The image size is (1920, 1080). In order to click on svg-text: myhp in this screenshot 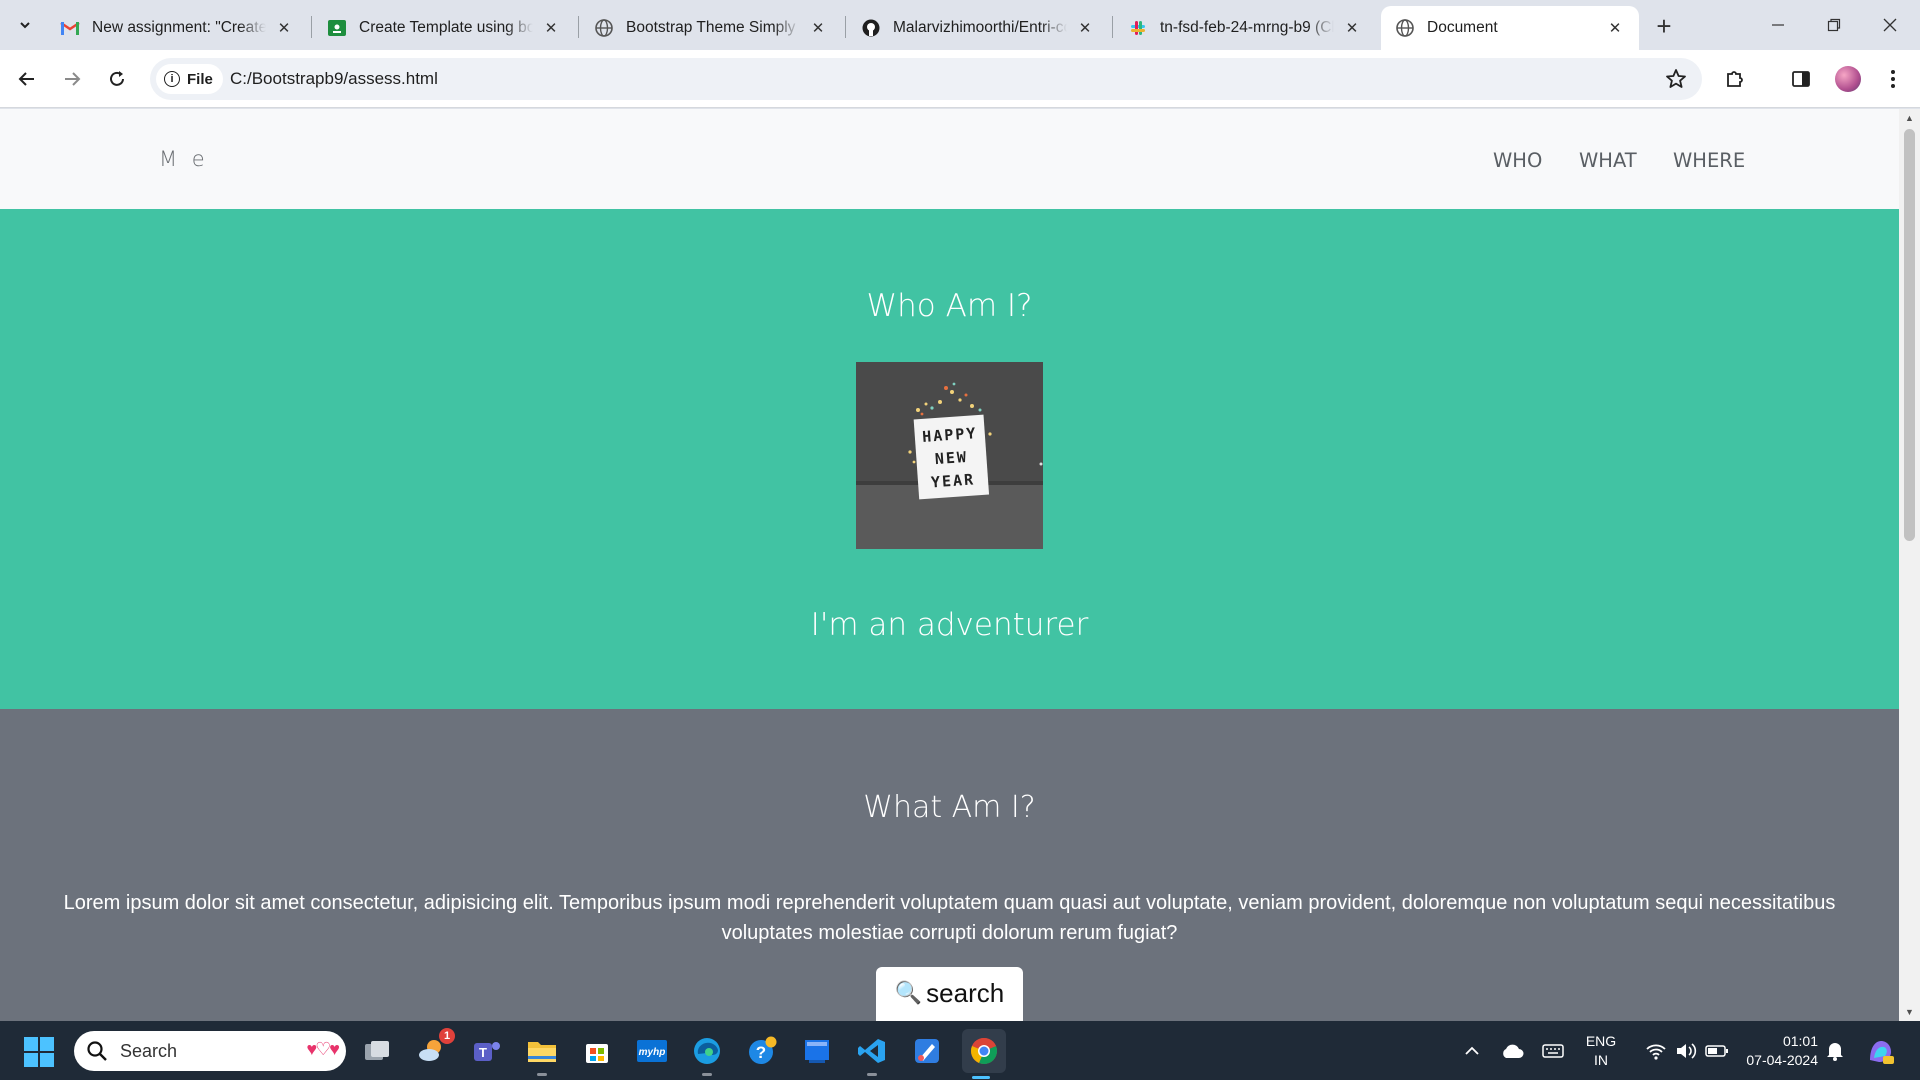, I will do `click(652, 1052)`.